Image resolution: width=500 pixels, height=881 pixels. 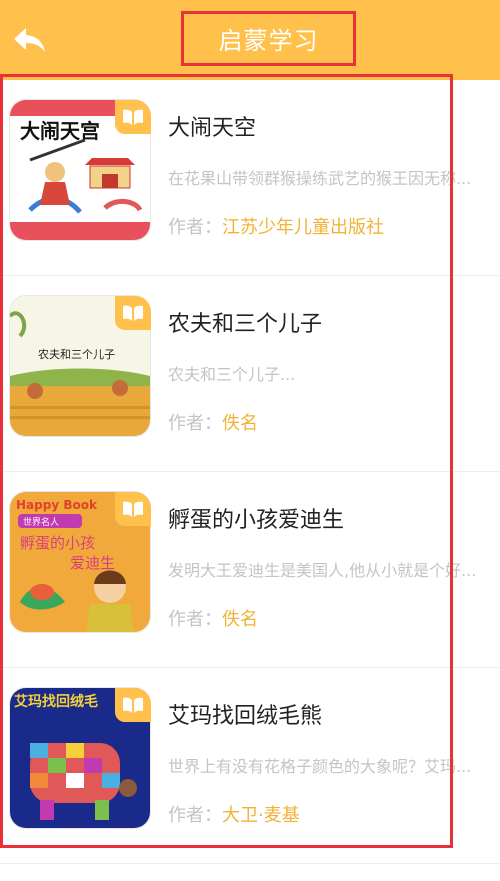 What do you see at coordinates (212, 128) in the screenshot?
I see `book-title: 大闹天空` at bounding box center [212, 128].